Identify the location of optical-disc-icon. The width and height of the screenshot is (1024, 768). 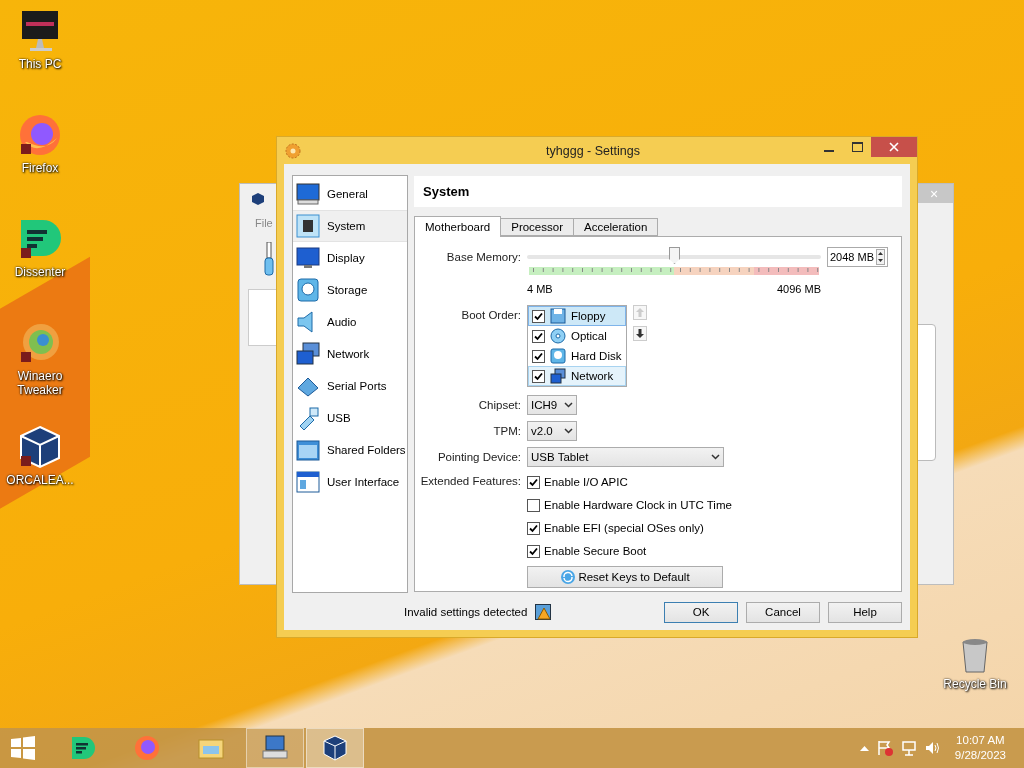
(558, 336).